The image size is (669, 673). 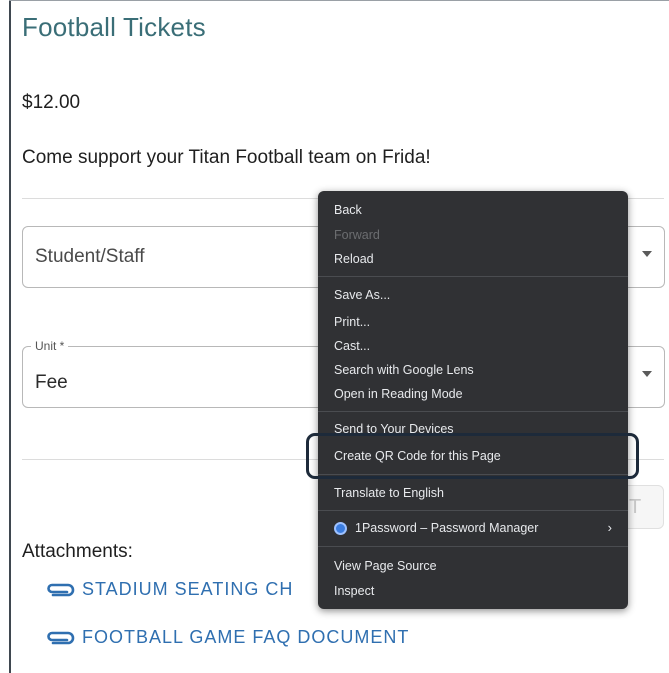 I want to click on category-select-value: Student/Staff, so click(x=90, y=256).